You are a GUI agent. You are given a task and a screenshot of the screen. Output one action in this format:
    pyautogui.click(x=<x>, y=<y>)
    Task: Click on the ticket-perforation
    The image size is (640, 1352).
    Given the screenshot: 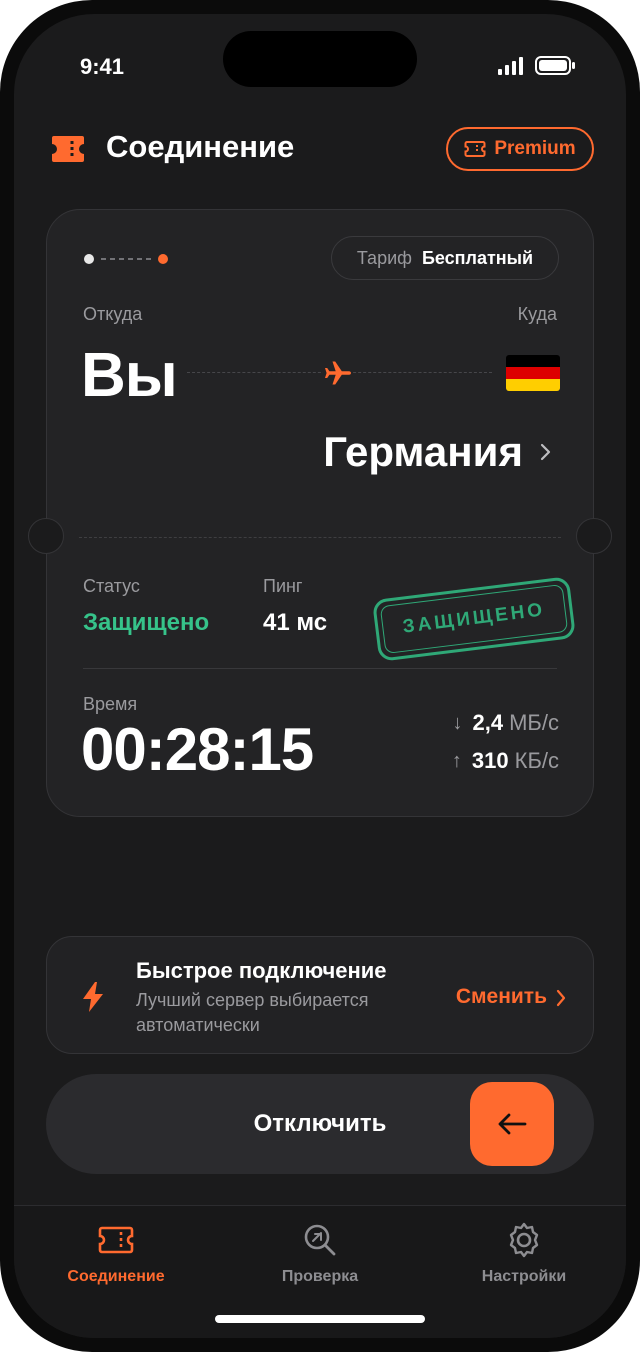 What is the action you would take?
    pyautogui.click(x=320, y=537)
    